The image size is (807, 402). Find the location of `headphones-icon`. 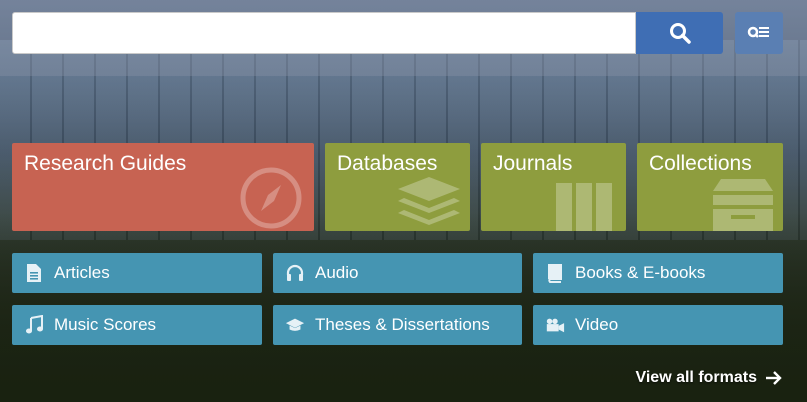

headphones-icon is located at coordinates (295, 273).